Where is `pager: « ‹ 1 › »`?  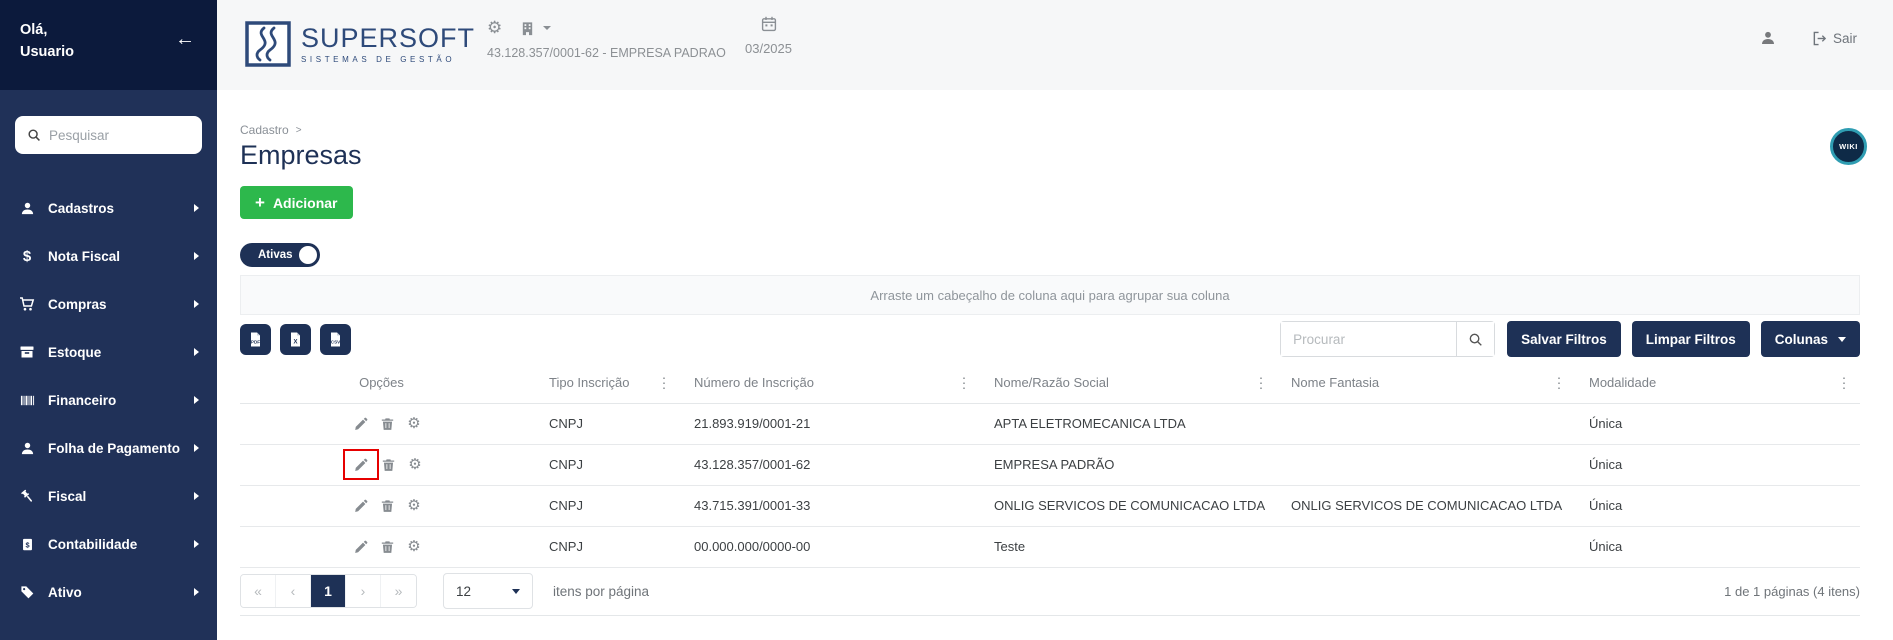 pager: « ‹ 1 › » is located at coordinates (328, 591).